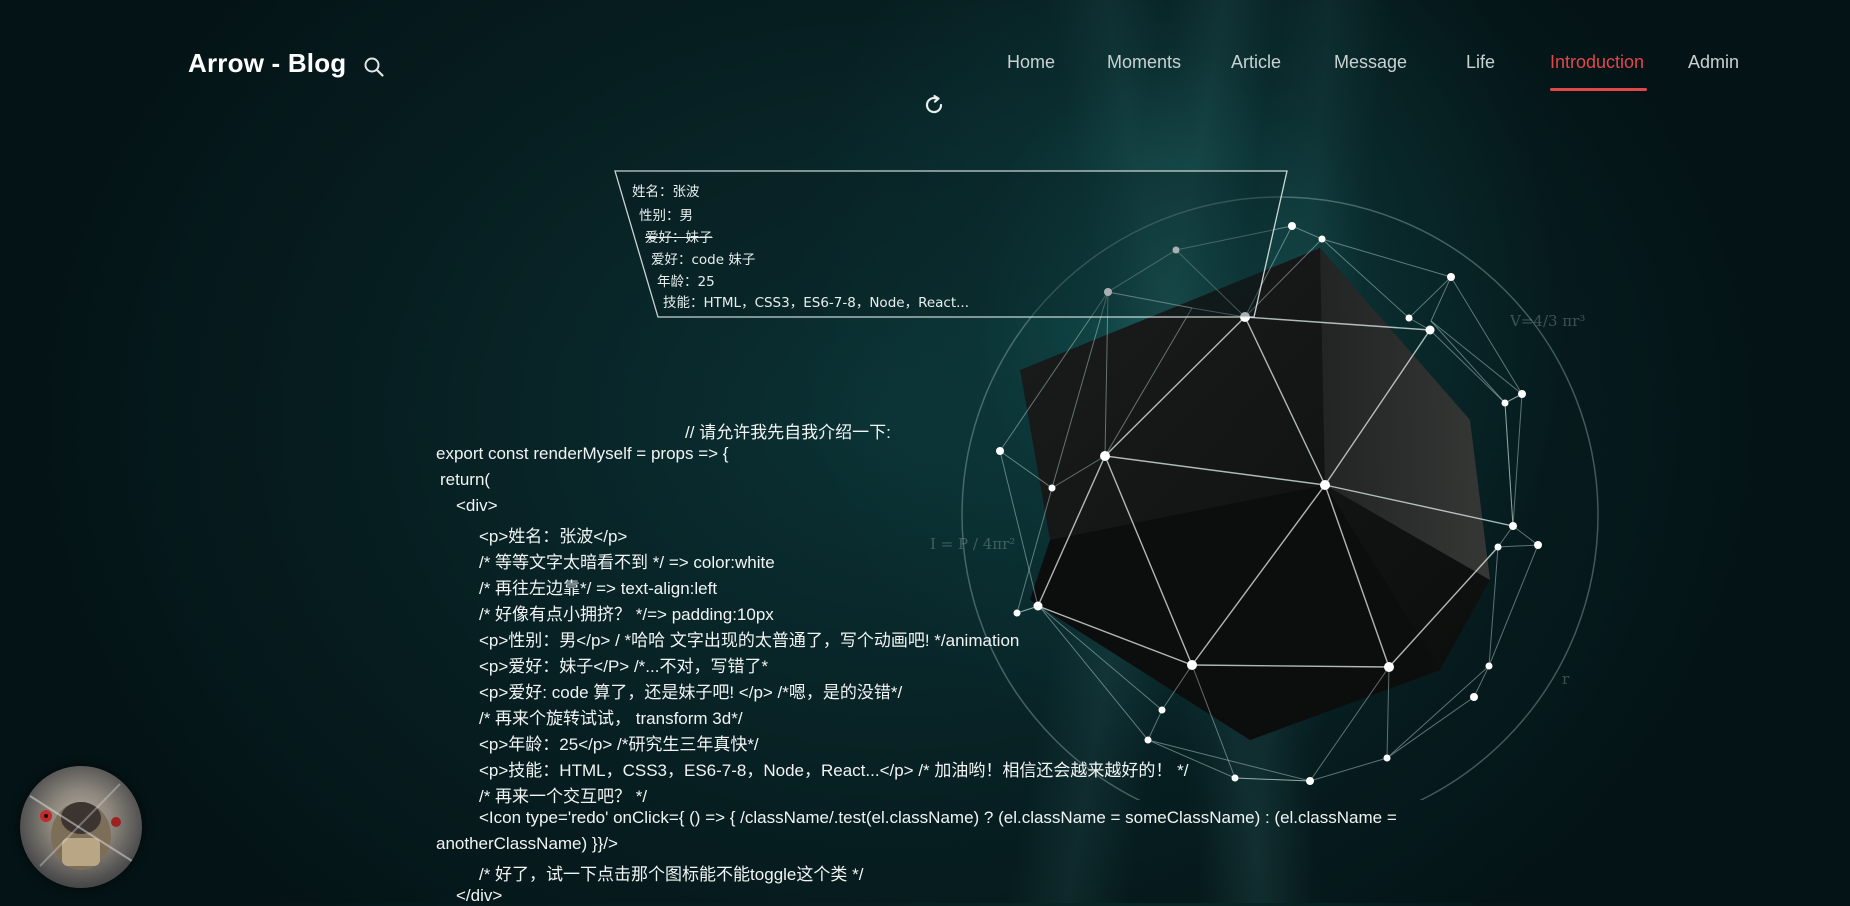 This screenshot has height=906, width=1850. I want to click on radius-label: r, so click(1566, 679).